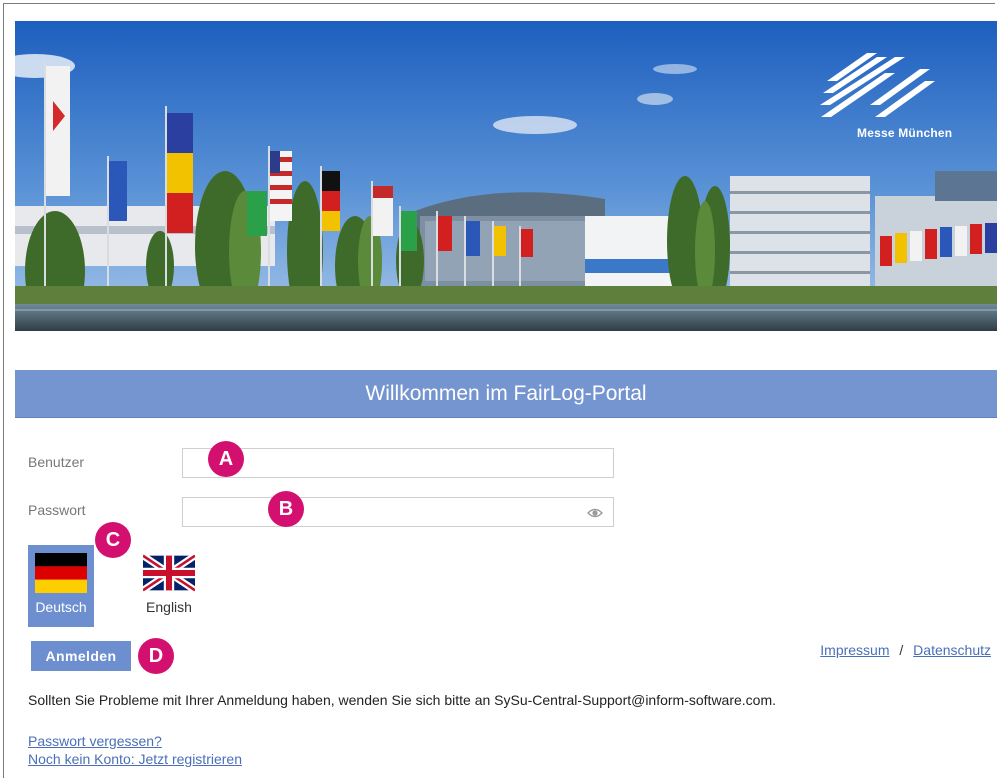 The image size is (997, 778). Describe the element at coordinates (56, 462) in the screenshot. I see `username-label: Benutzer` at that location.